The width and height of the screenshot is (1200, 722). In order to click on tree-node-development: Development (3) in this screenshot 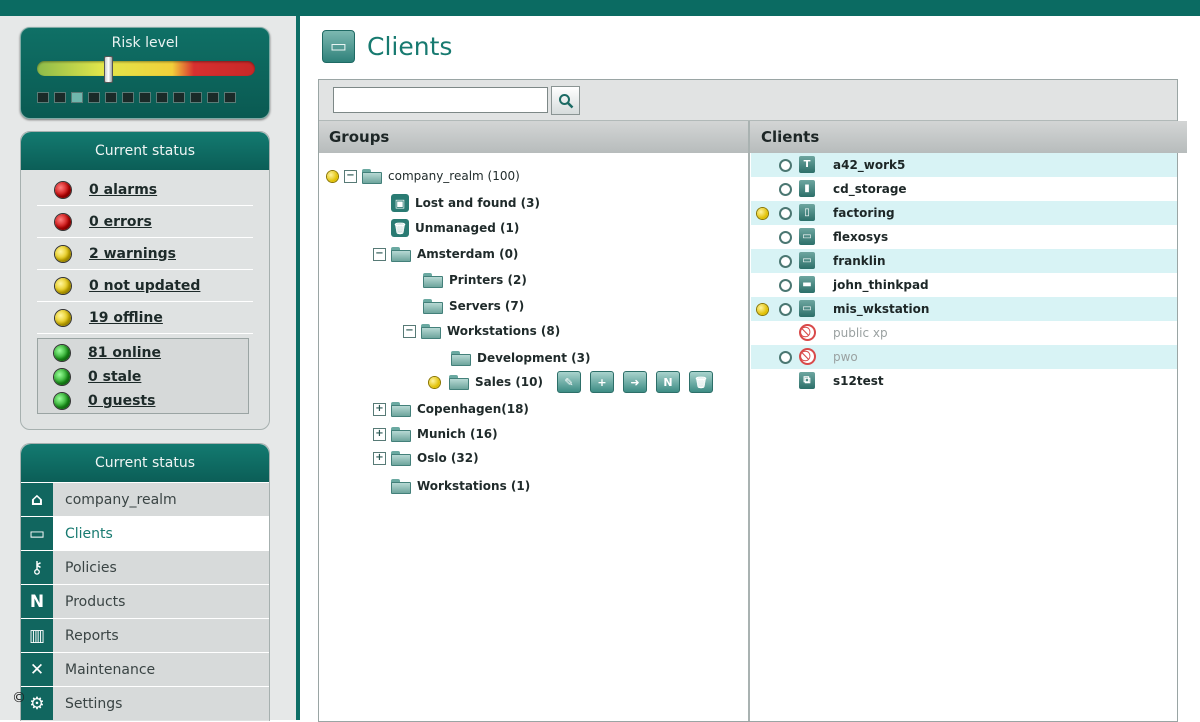, I will do `click(520, 358)`.